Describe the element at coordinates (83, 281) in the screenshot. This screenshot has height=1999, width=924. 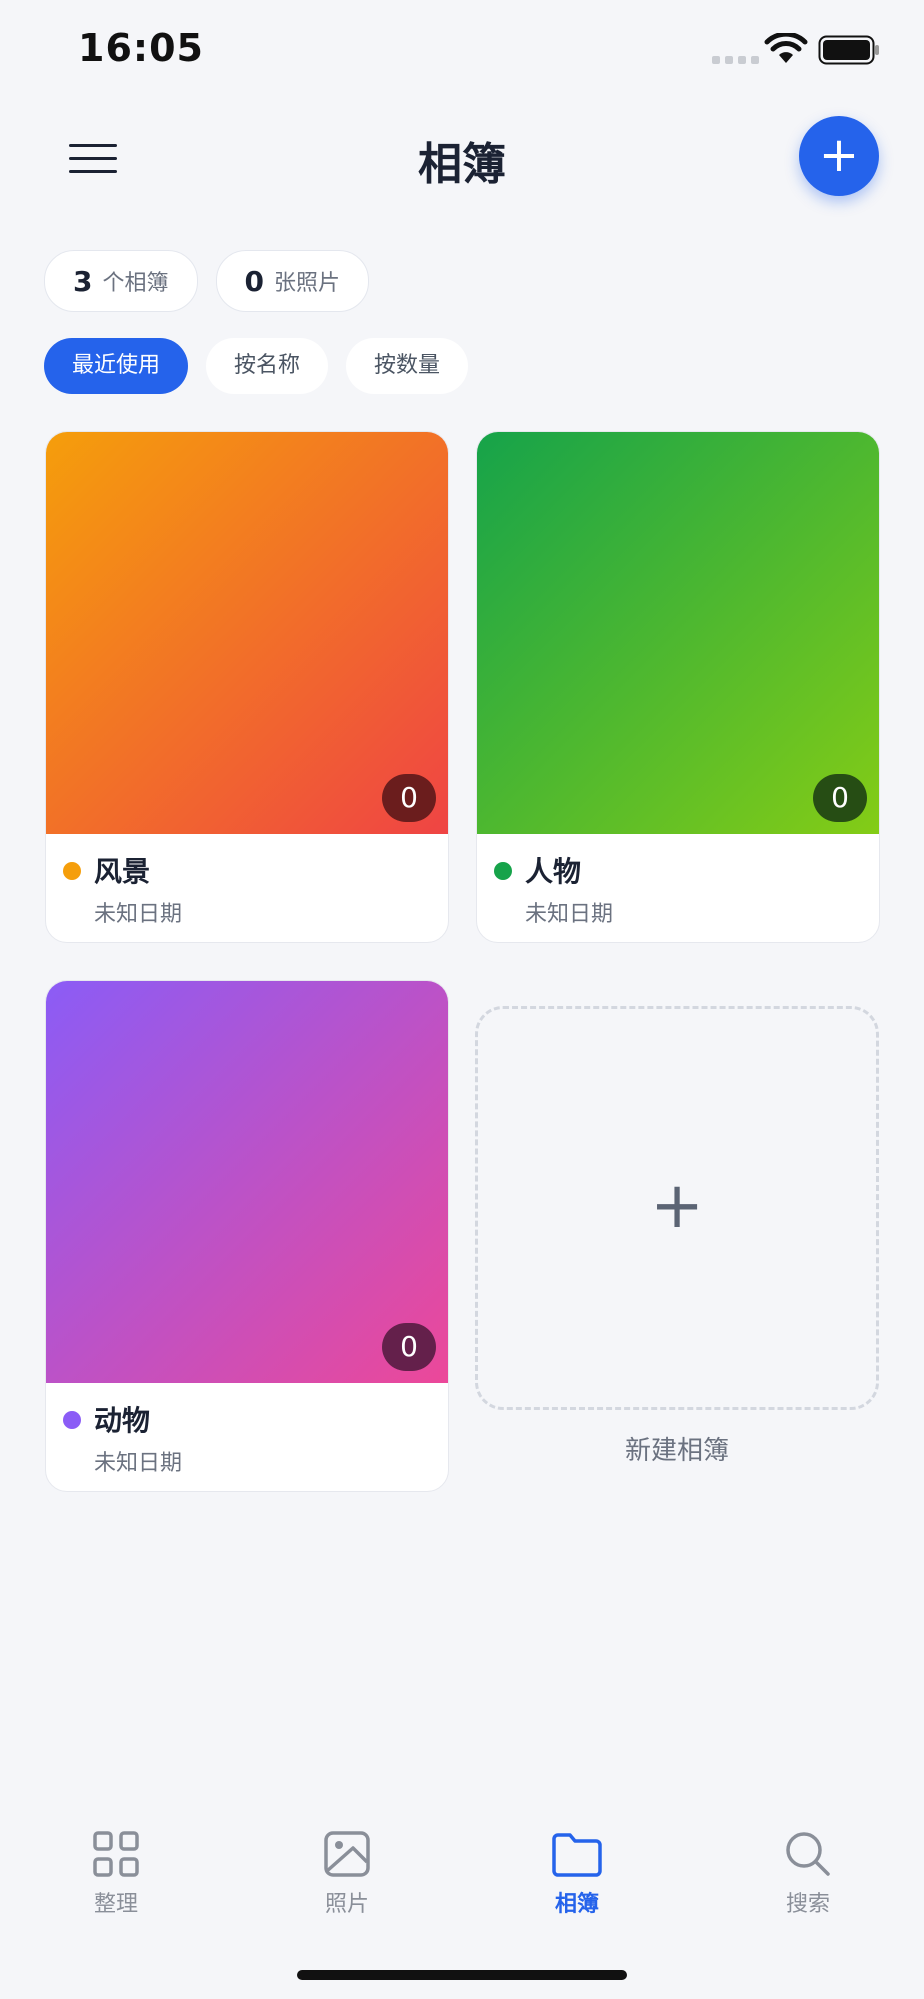
I see `album-count: 3` at that location.